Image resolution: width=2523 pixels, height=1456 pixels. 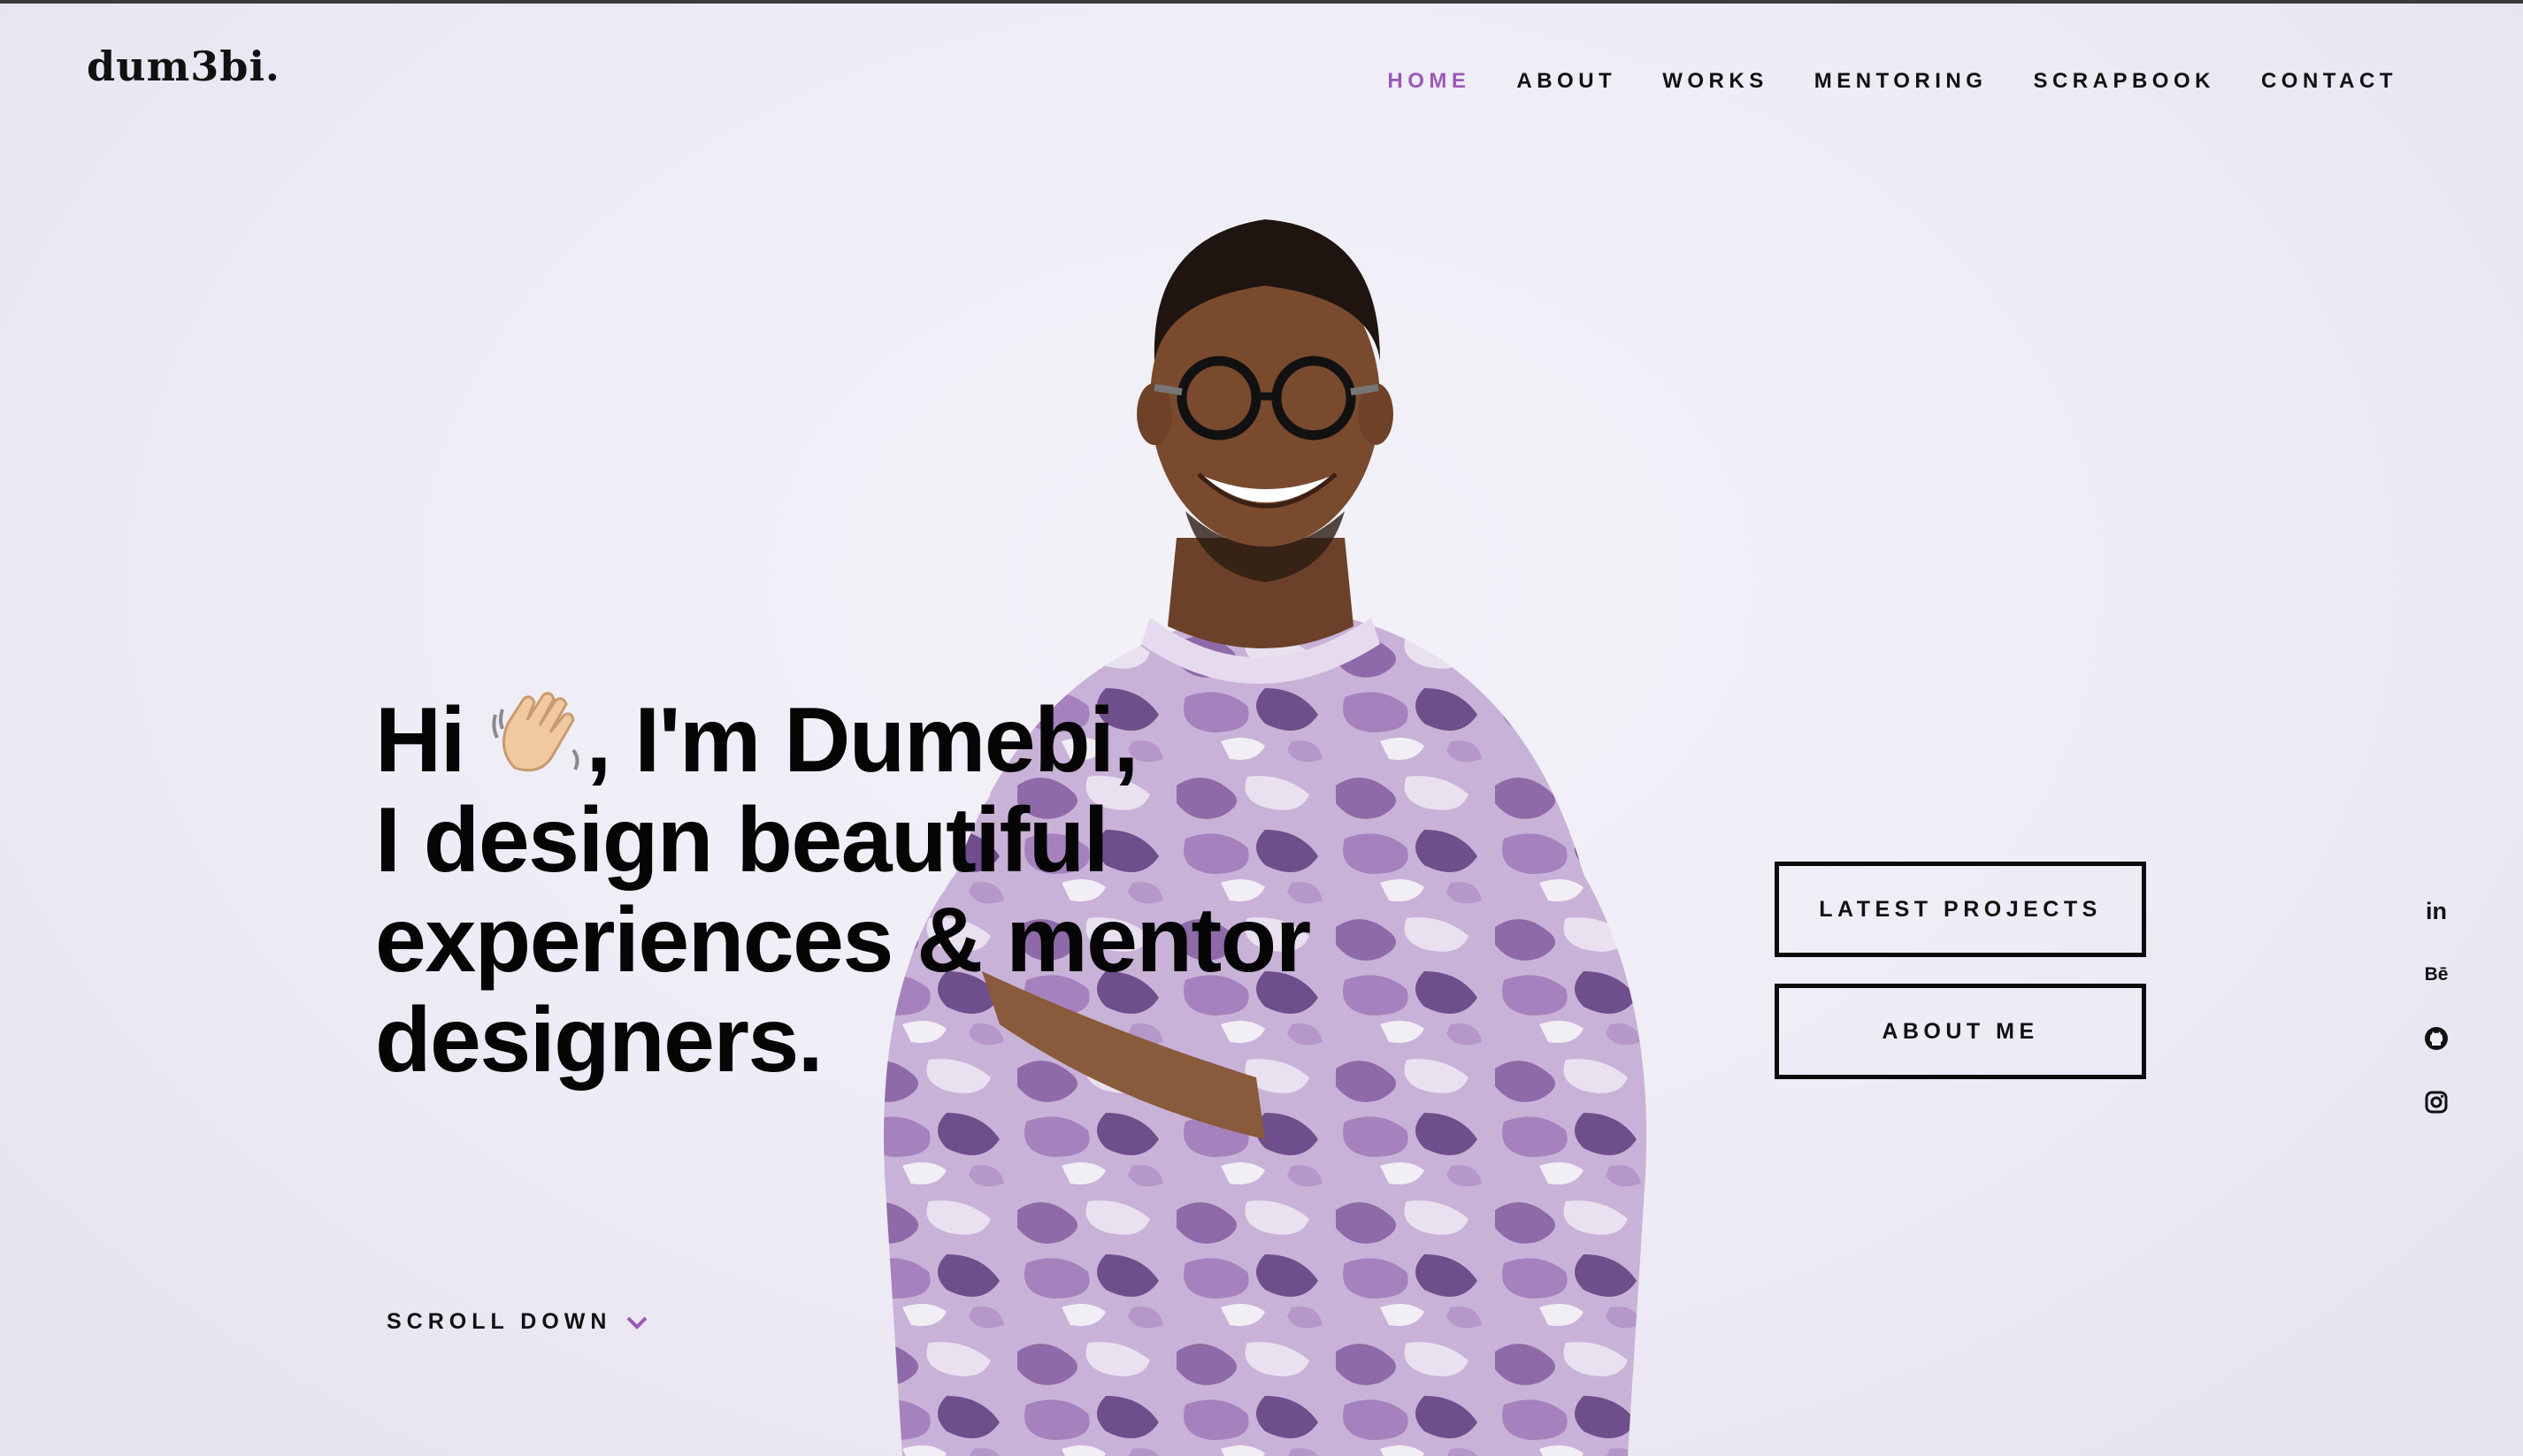 What do you see at coordinates (1566, 81) in the screenshot?
I see `nav-about: ABOUT` at bounding box center [1566, 81].